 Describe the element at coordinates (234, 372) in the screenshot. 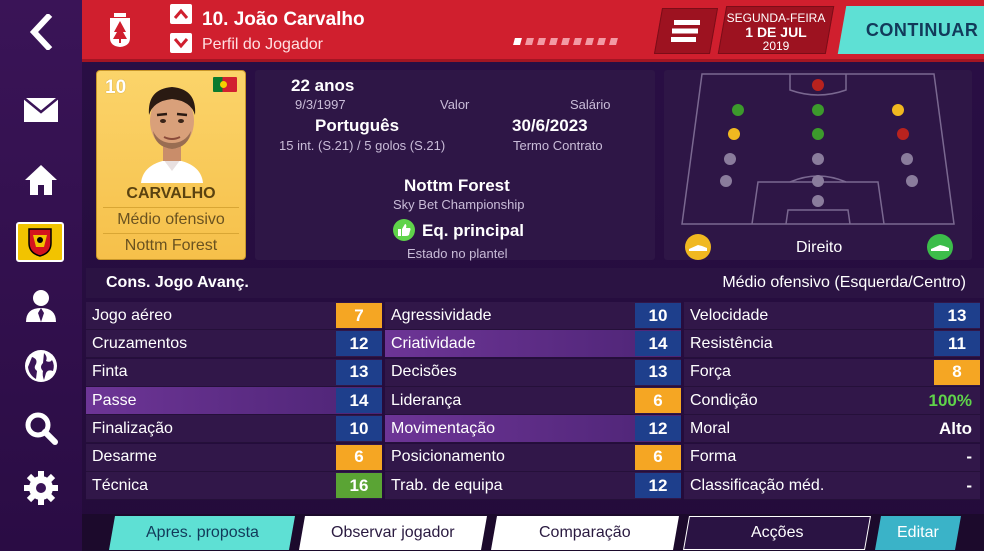

I see `attribute-row: Finta 13` at that location.